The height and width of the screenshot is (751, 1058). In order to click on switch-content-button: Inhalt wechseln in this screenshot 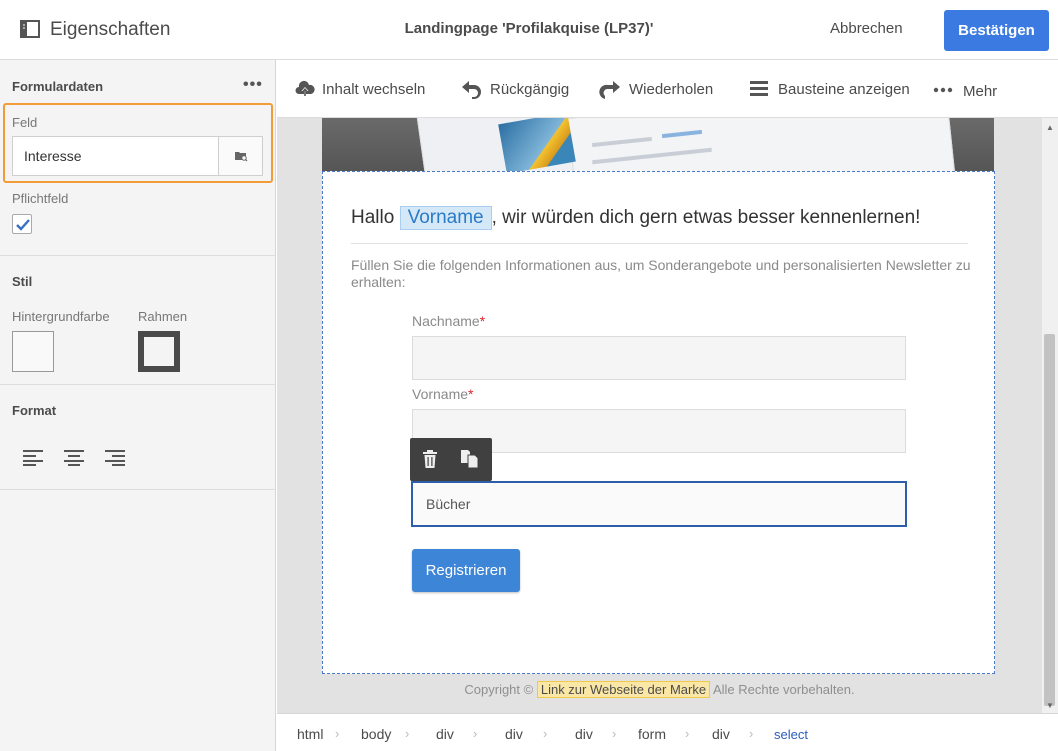, I will do `click(365, 90)`.